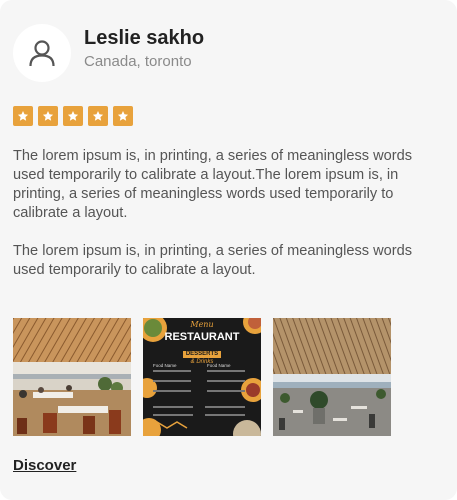 Image resolution: width=457 pixels, height=500 pixels. Describe the element at coordinates (144, 38) in the screenshot. I see `reviewer-name: Leslie sakho` at that location.